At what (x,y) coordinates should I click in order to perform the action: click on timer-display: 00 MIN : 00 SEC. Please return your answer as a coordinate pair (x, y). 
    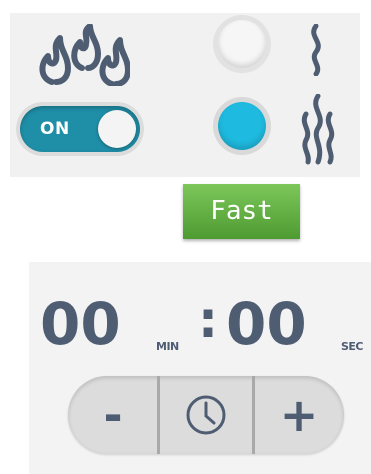
    Looking at the image, I should click on (205, 321).